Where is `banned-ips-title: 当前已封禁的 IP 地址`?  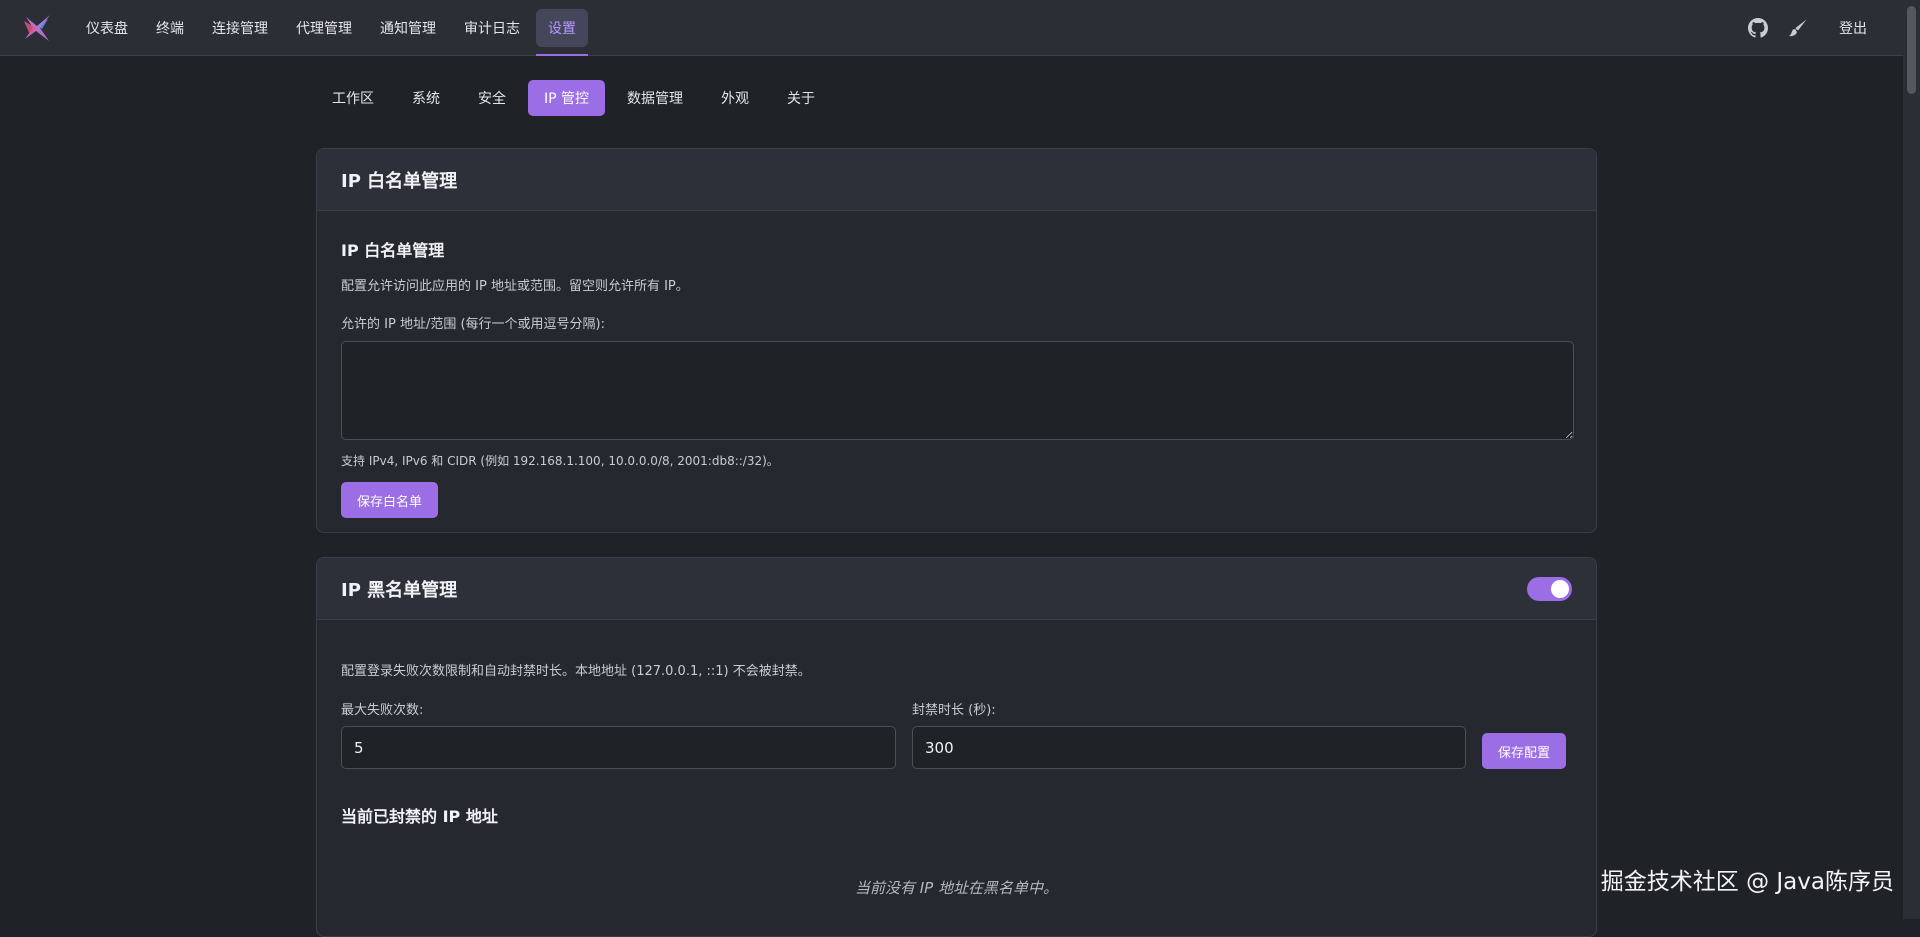 banned-ips-title: 当前已封禁的 IP 地址 is located at coordinates (419, 816).